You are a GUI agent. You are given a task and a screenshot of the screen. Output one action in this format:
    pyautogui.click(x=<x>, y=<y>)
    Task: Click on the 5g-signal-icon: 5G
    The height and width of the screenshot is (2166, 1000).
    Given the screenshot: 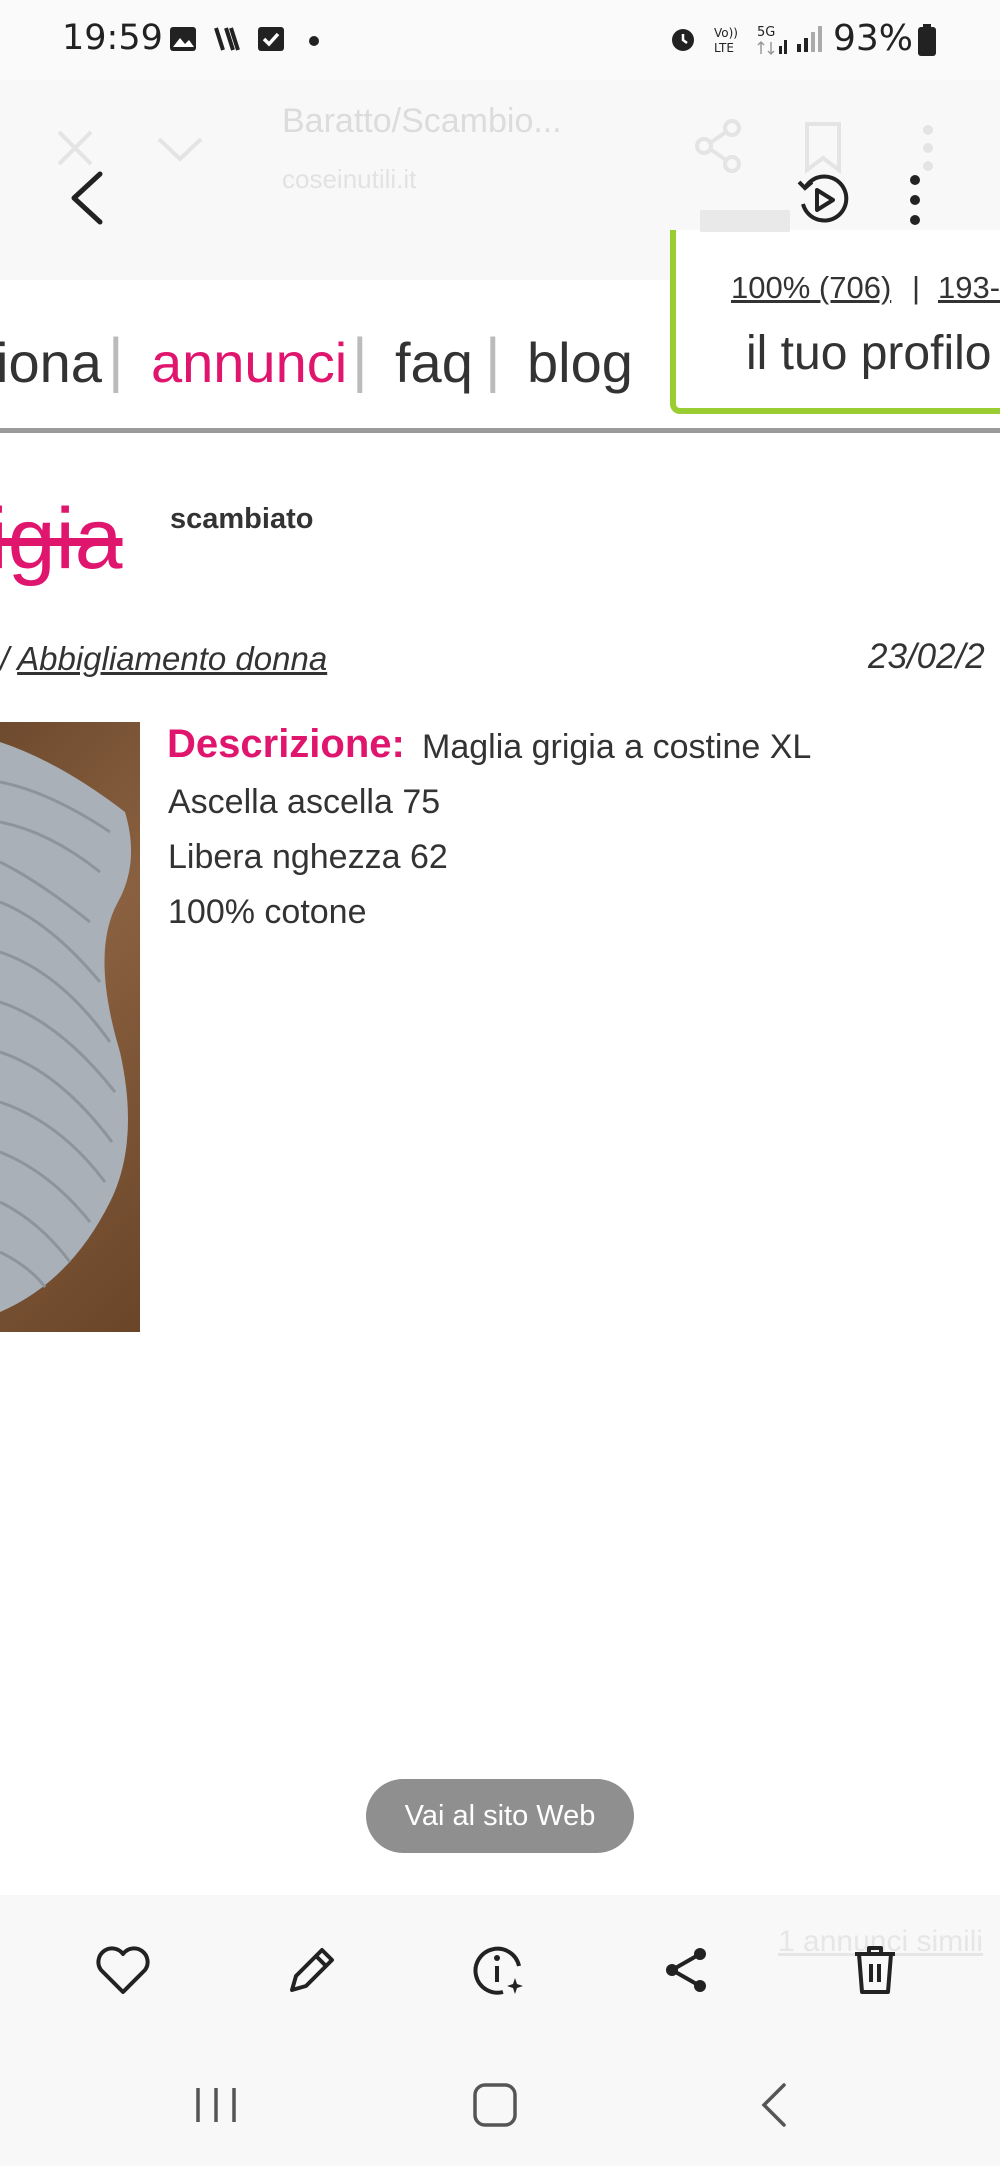 What is the action you would take?
    pyautogui.click(x=772, y=40)
    